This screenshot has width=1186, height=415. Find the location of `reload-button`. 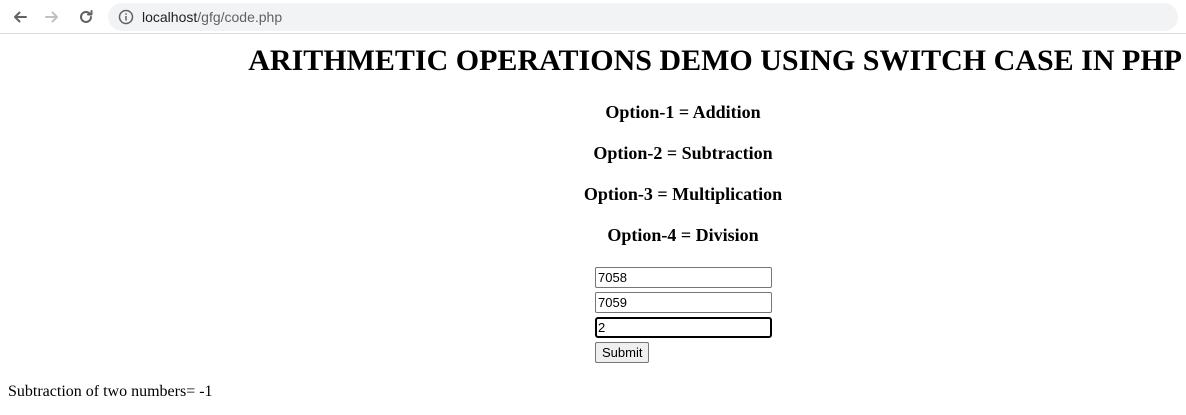

reload-button is located at coordinates (86, 17).